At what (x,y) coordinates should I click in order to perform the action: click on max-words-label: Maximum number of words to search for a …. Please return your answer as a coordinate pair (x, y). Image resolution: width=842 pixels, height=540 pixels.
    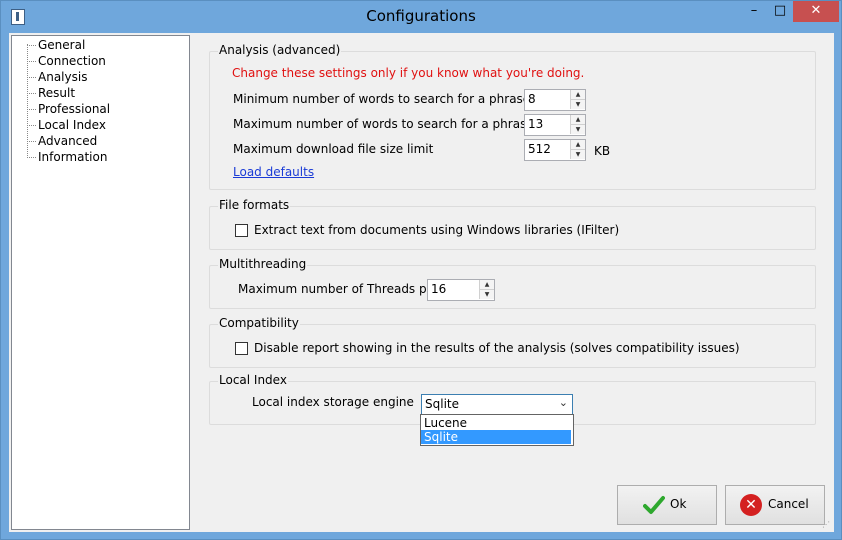
    Looking at the image, I should click on (385, 124).